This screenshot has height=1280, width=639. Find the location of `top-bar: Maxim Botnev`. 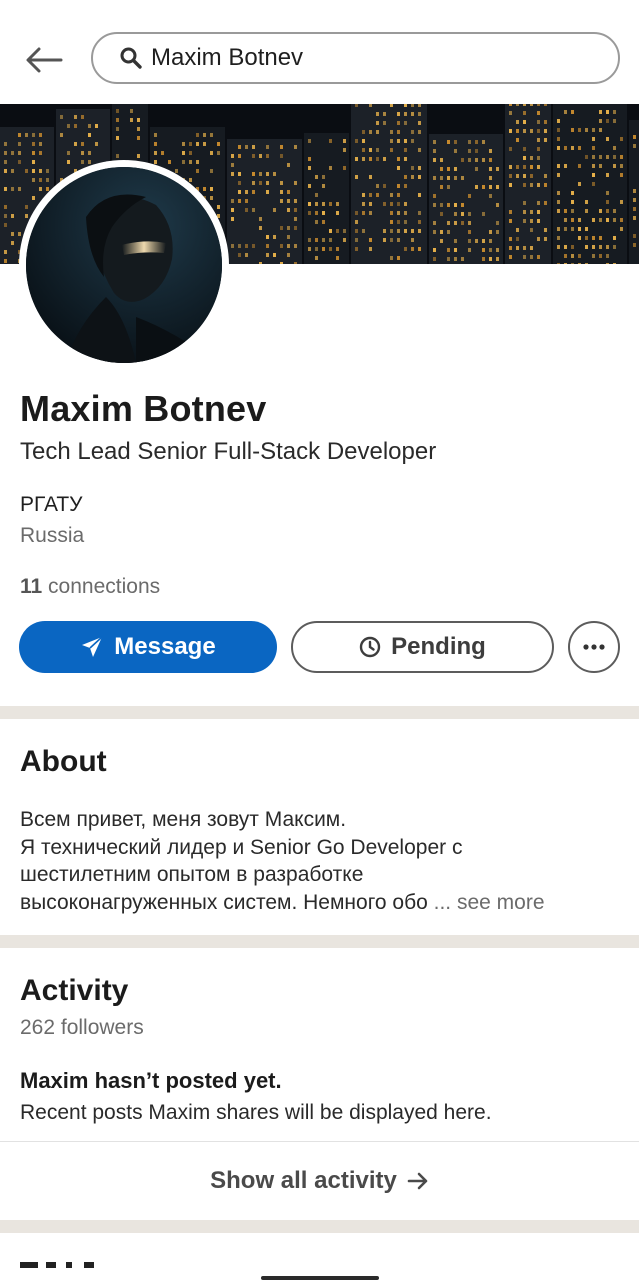

top-bar: Maxim Botnev is located at coordinates (319, 52).